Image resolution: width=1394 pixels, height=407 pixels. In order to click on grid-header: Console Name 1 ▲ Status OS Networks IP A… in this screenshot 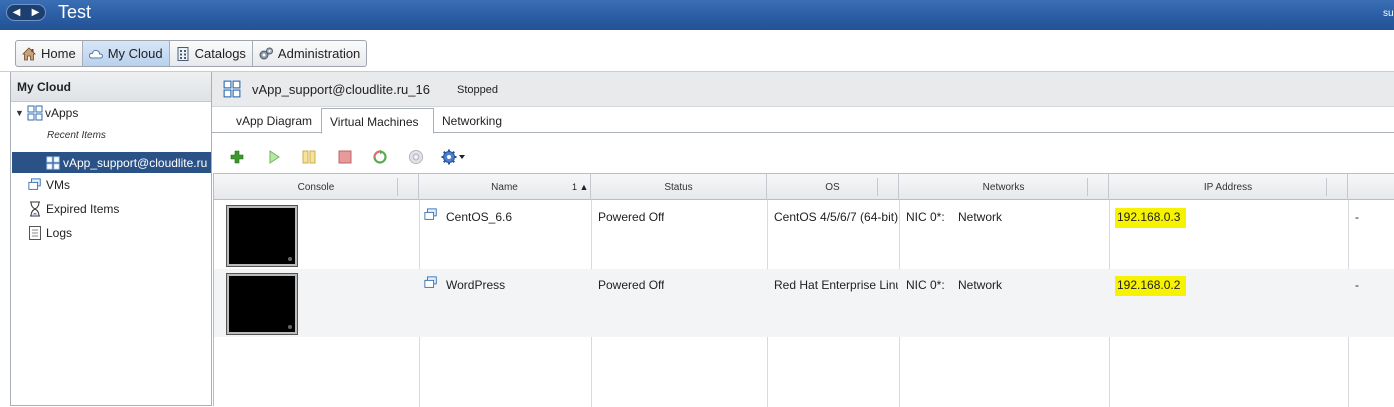, I will do `click(804, 187)`.